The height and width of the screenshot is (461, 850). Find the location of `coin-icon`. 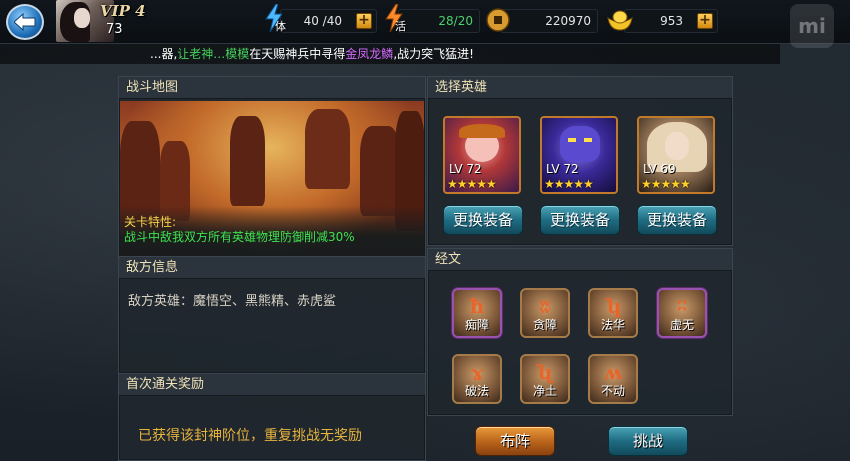

coin-icon is located at coordinates (498, 20).